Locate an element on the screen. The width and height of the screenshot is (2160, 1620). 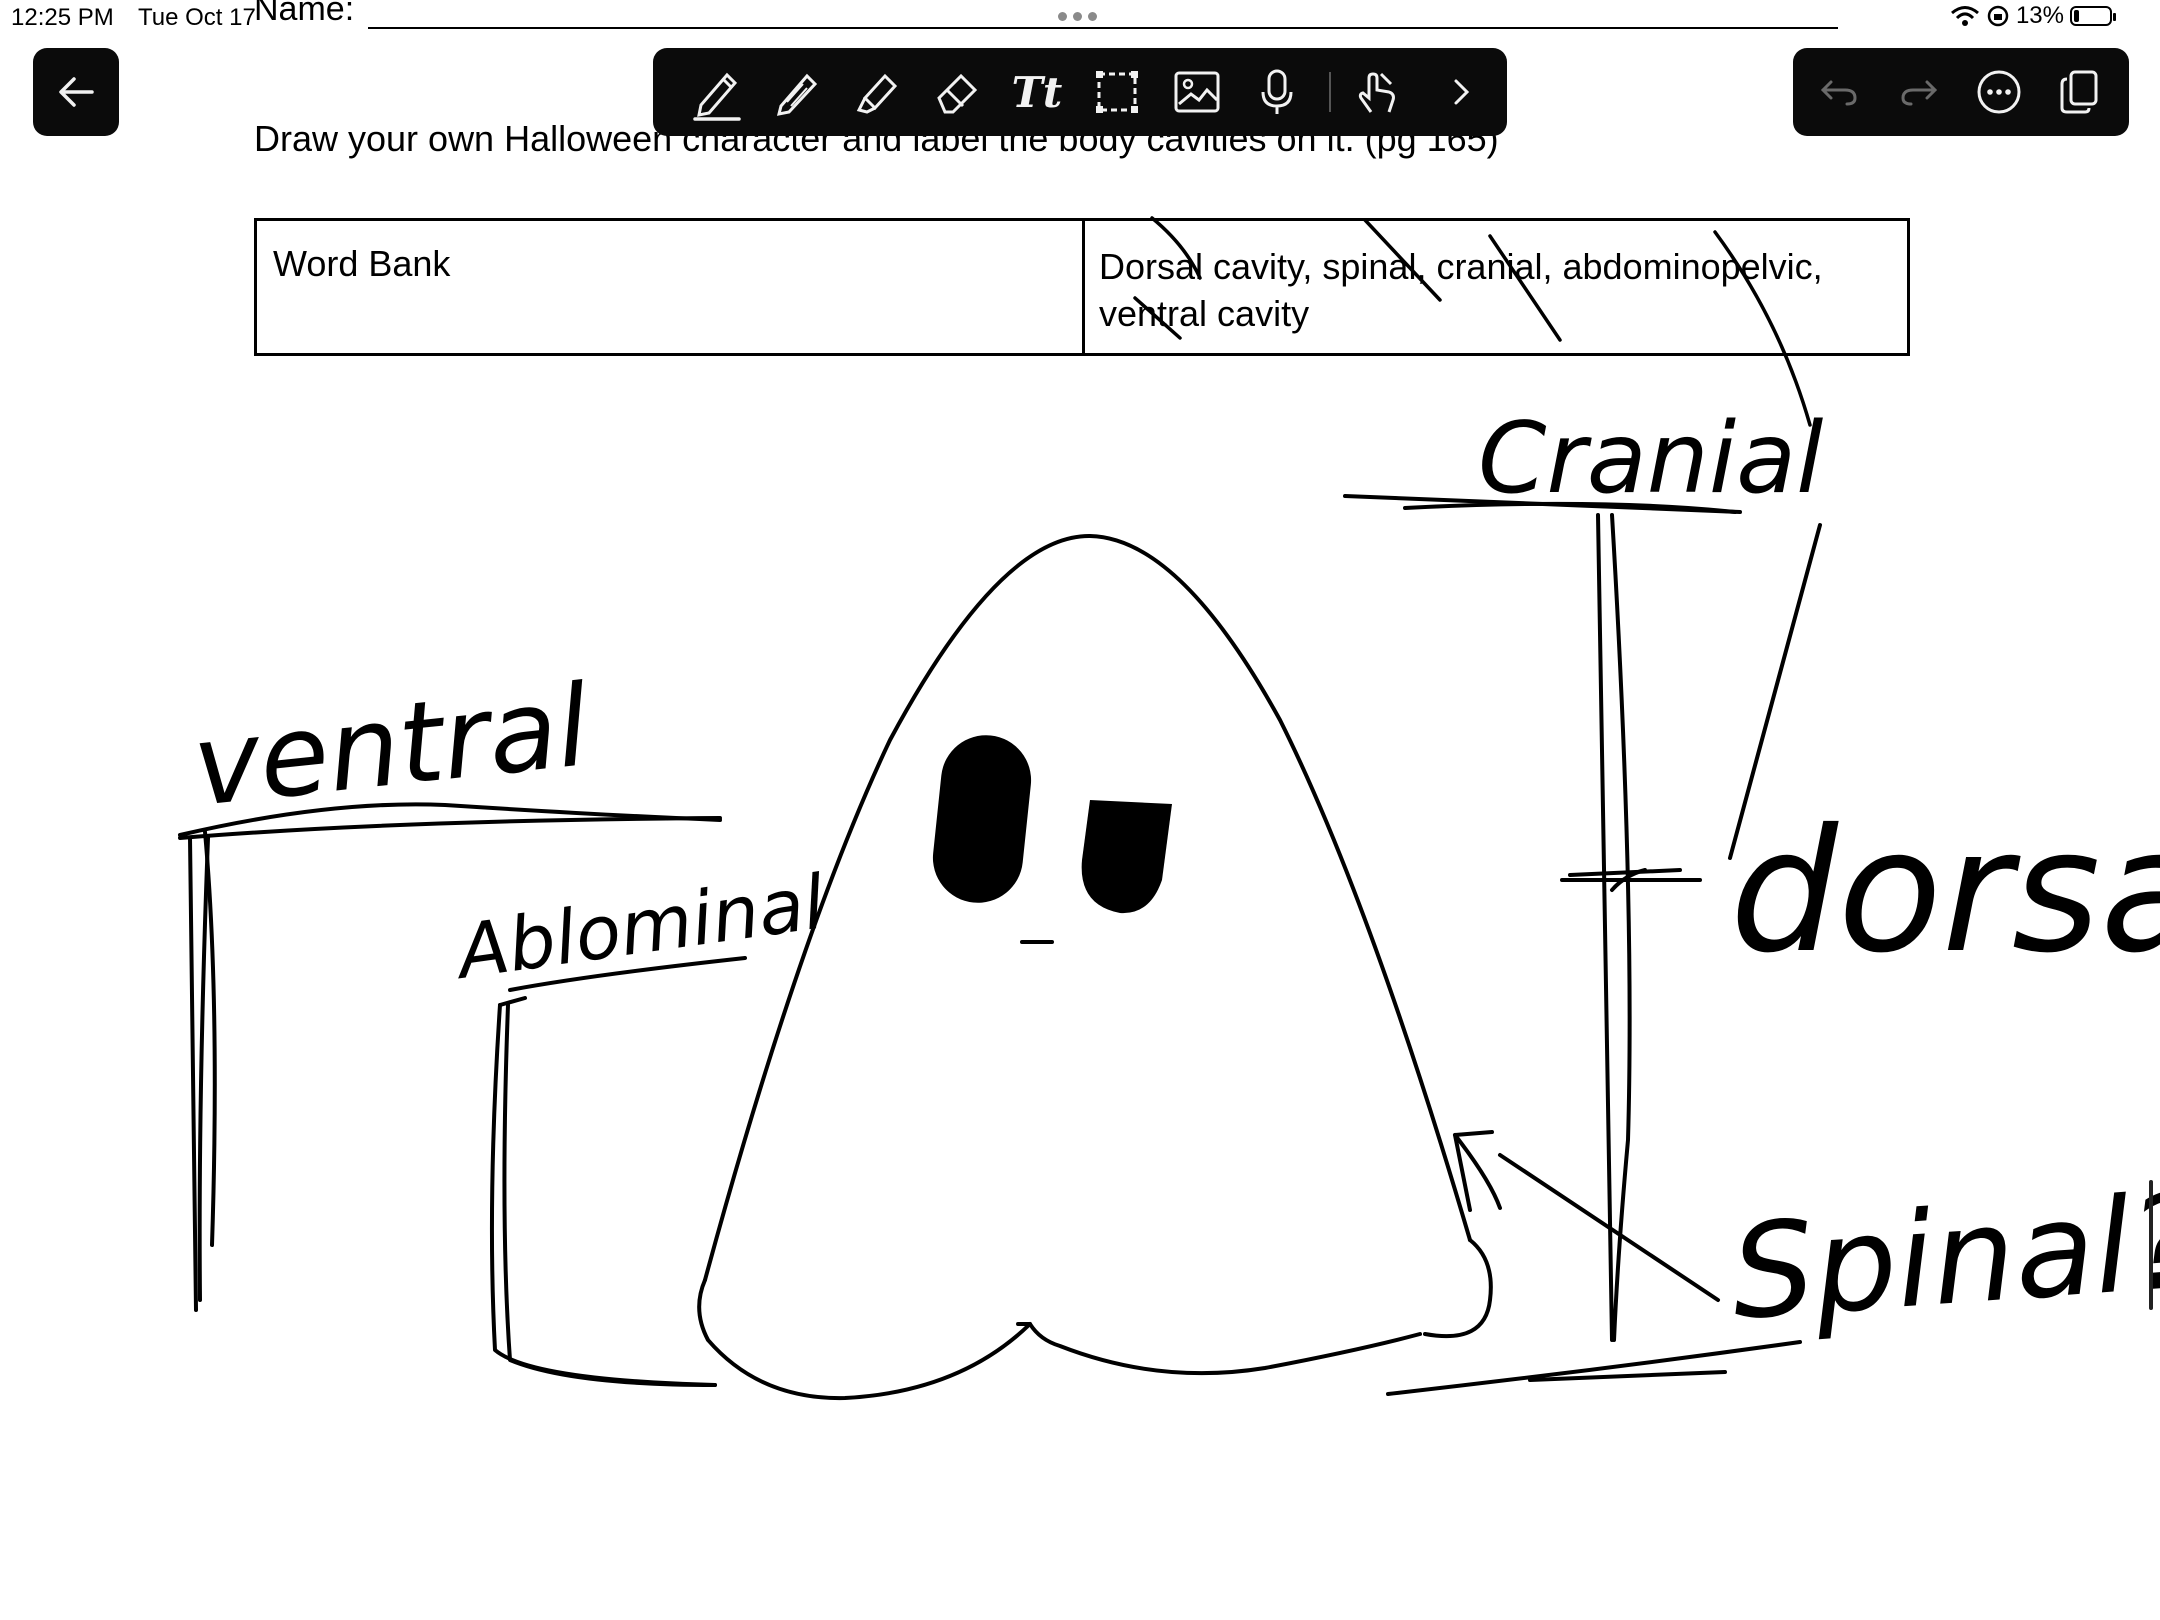
arrow-left-icon is located at coordinates (76, 92).